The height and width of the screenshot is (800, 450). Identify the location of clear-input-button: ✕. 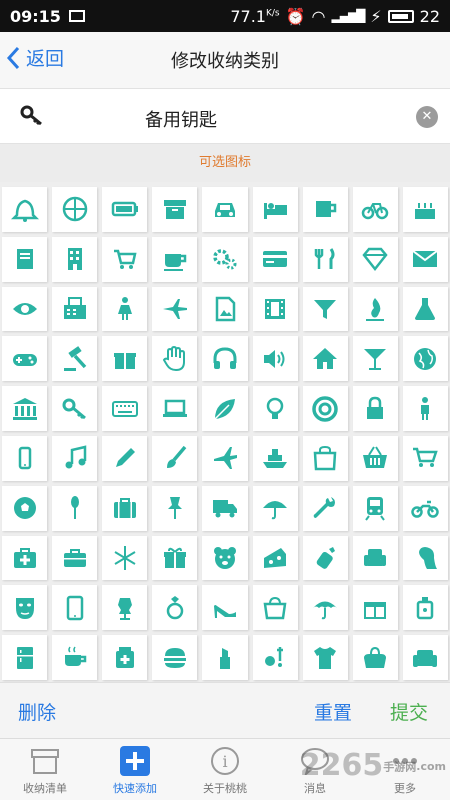
(427, 117).